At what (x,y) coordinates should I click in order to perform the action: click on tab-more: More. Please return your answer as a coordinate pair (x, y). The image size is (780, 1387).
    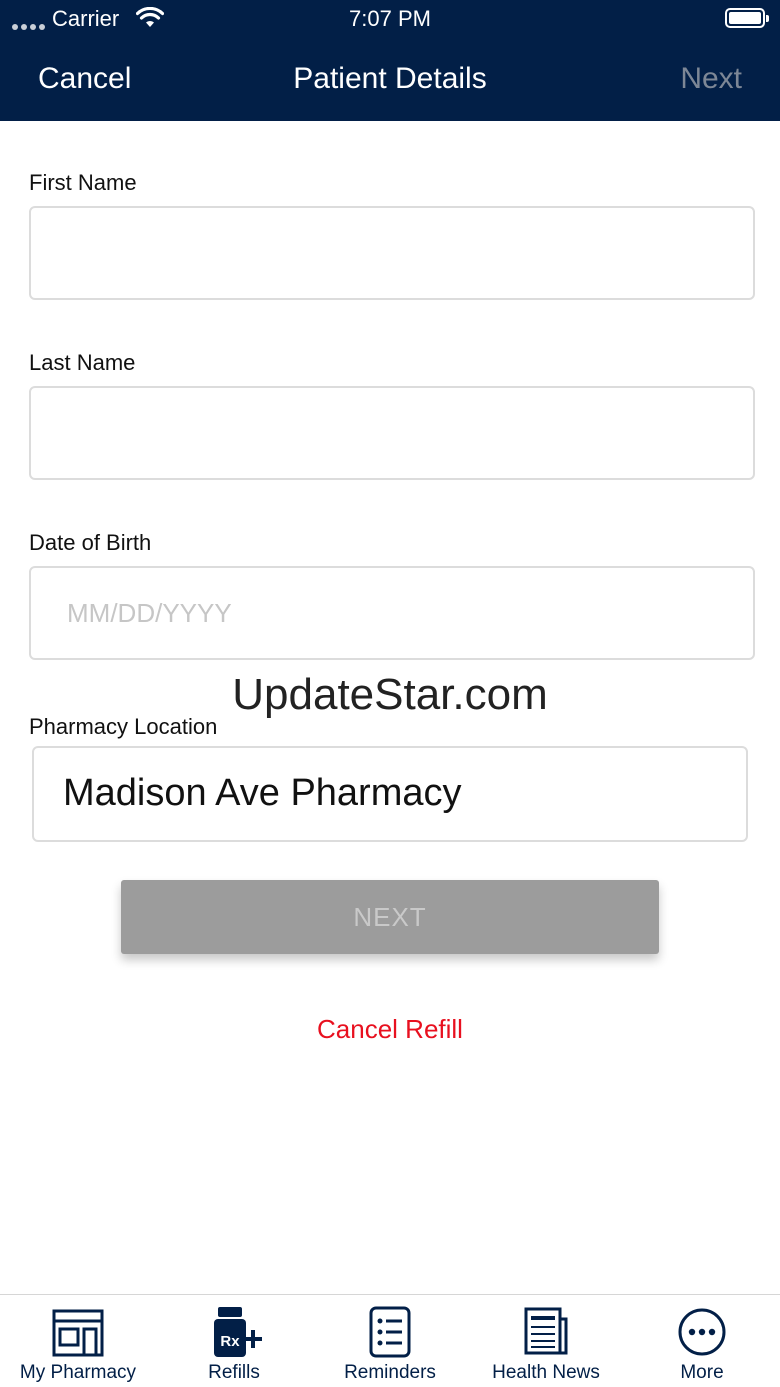
    Looking at the image, I should click on (702, 1341).